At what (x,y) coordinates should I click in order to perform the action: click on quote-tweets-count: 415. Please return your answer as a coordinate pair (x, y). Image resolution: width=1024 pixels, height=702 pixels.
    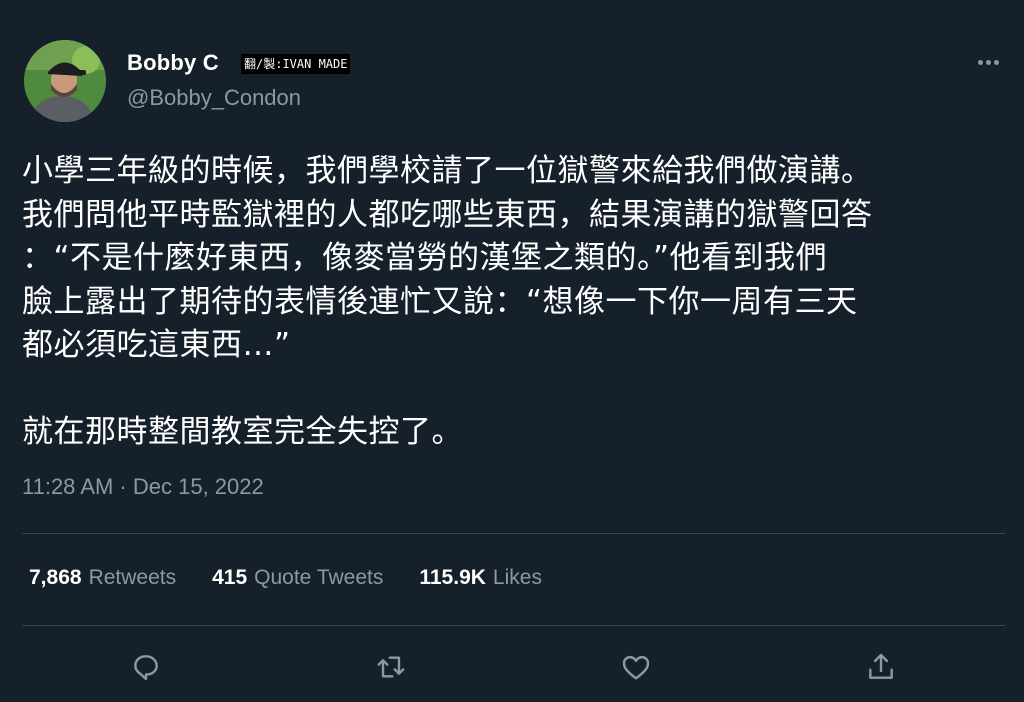
    Looking at the image, I should click on (230, 577).